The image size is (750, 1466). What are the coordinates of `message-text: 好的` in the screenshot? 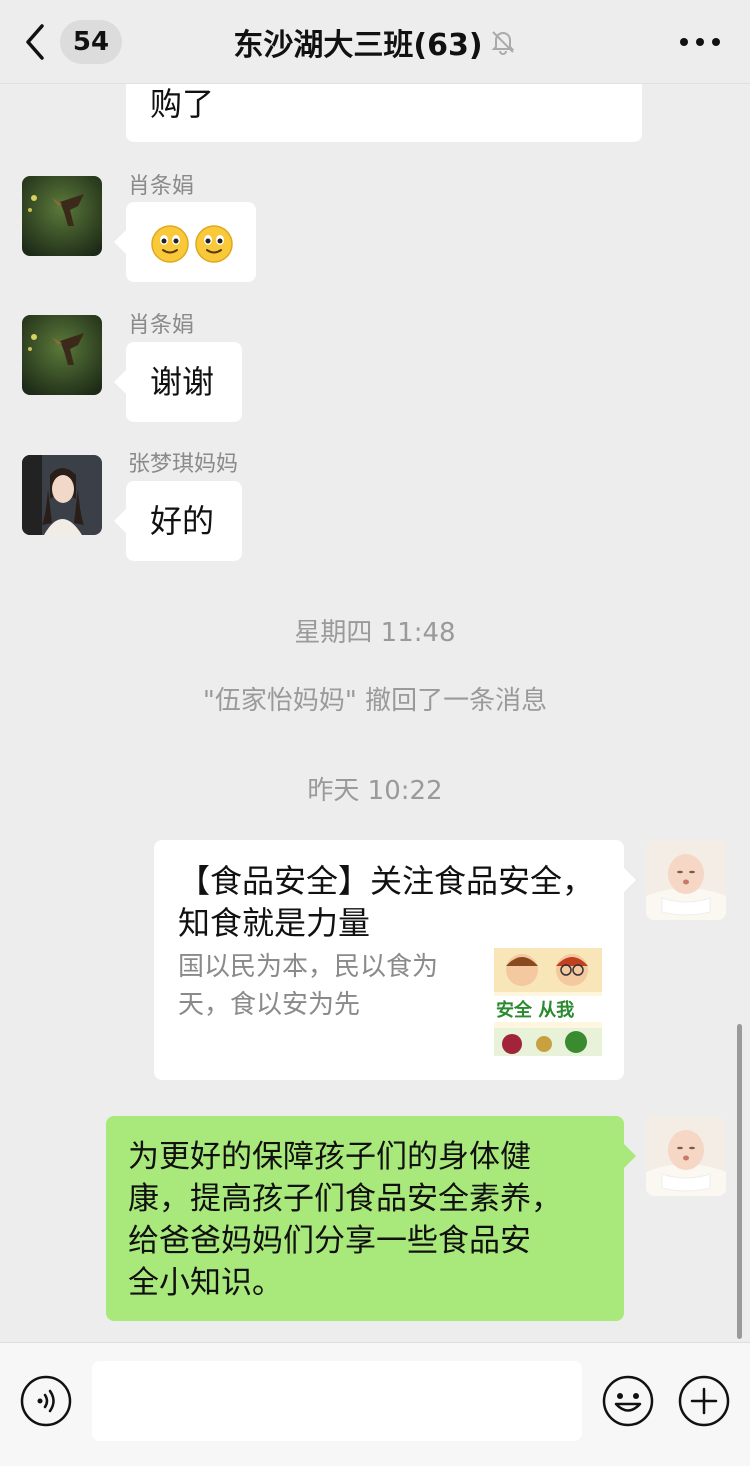 It's located at (182, 521).